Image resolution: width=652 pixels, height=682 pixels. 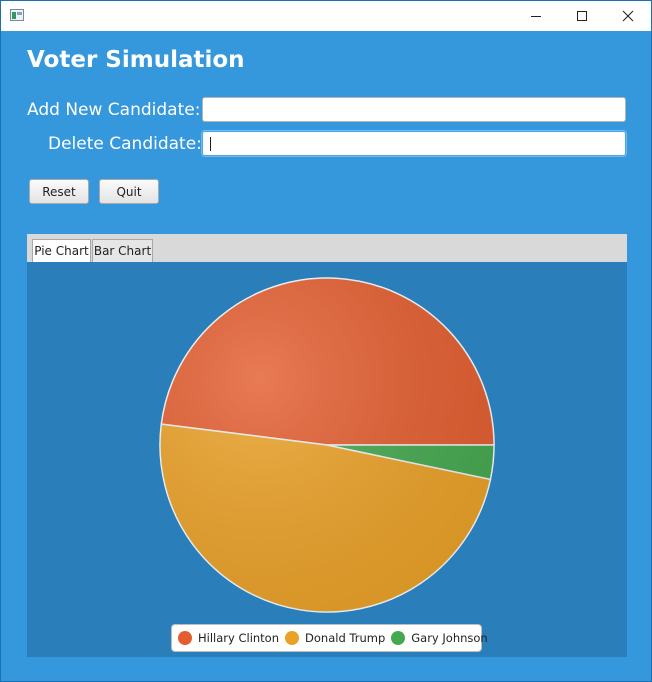 What do you see at coordinates (122, 250) in the screenshot?
I see `tab-bar-chart: Bar Chart` at bounding box center [122, 250].